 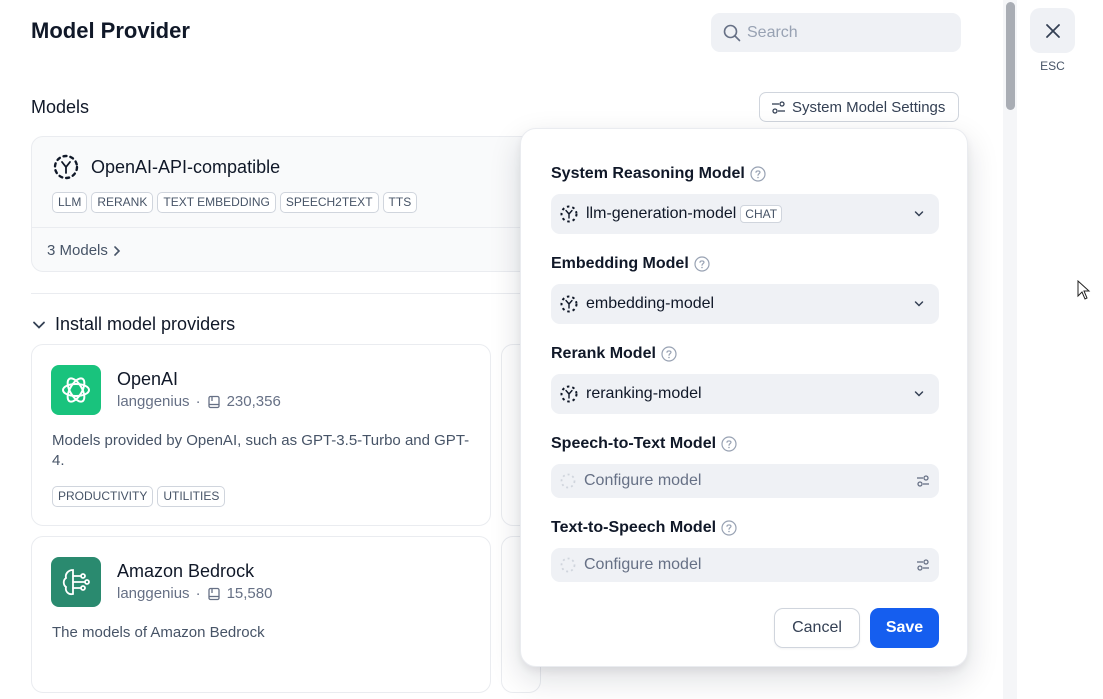 I want to click on field-label-text: Speech-to-Text Model, so click(x=634, y=443).